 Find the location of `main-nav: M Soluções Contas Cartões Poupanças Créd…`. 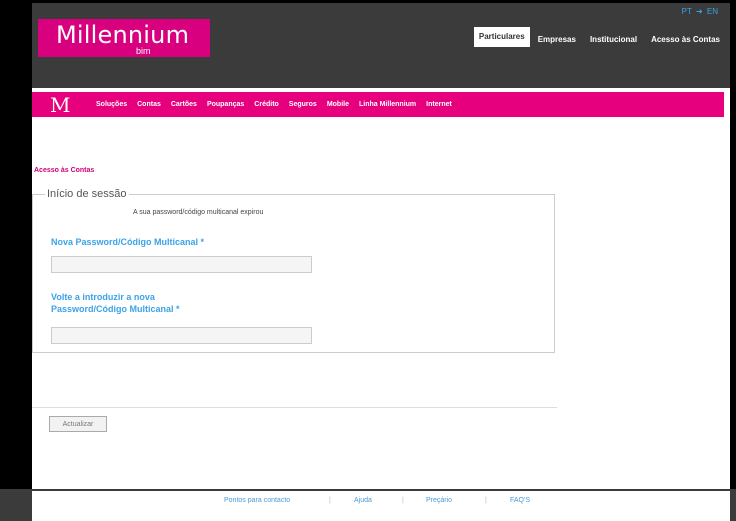

main-nav: M Soluções Contas Cartões Poupanças Créd… is located at coordinates (378, 104).